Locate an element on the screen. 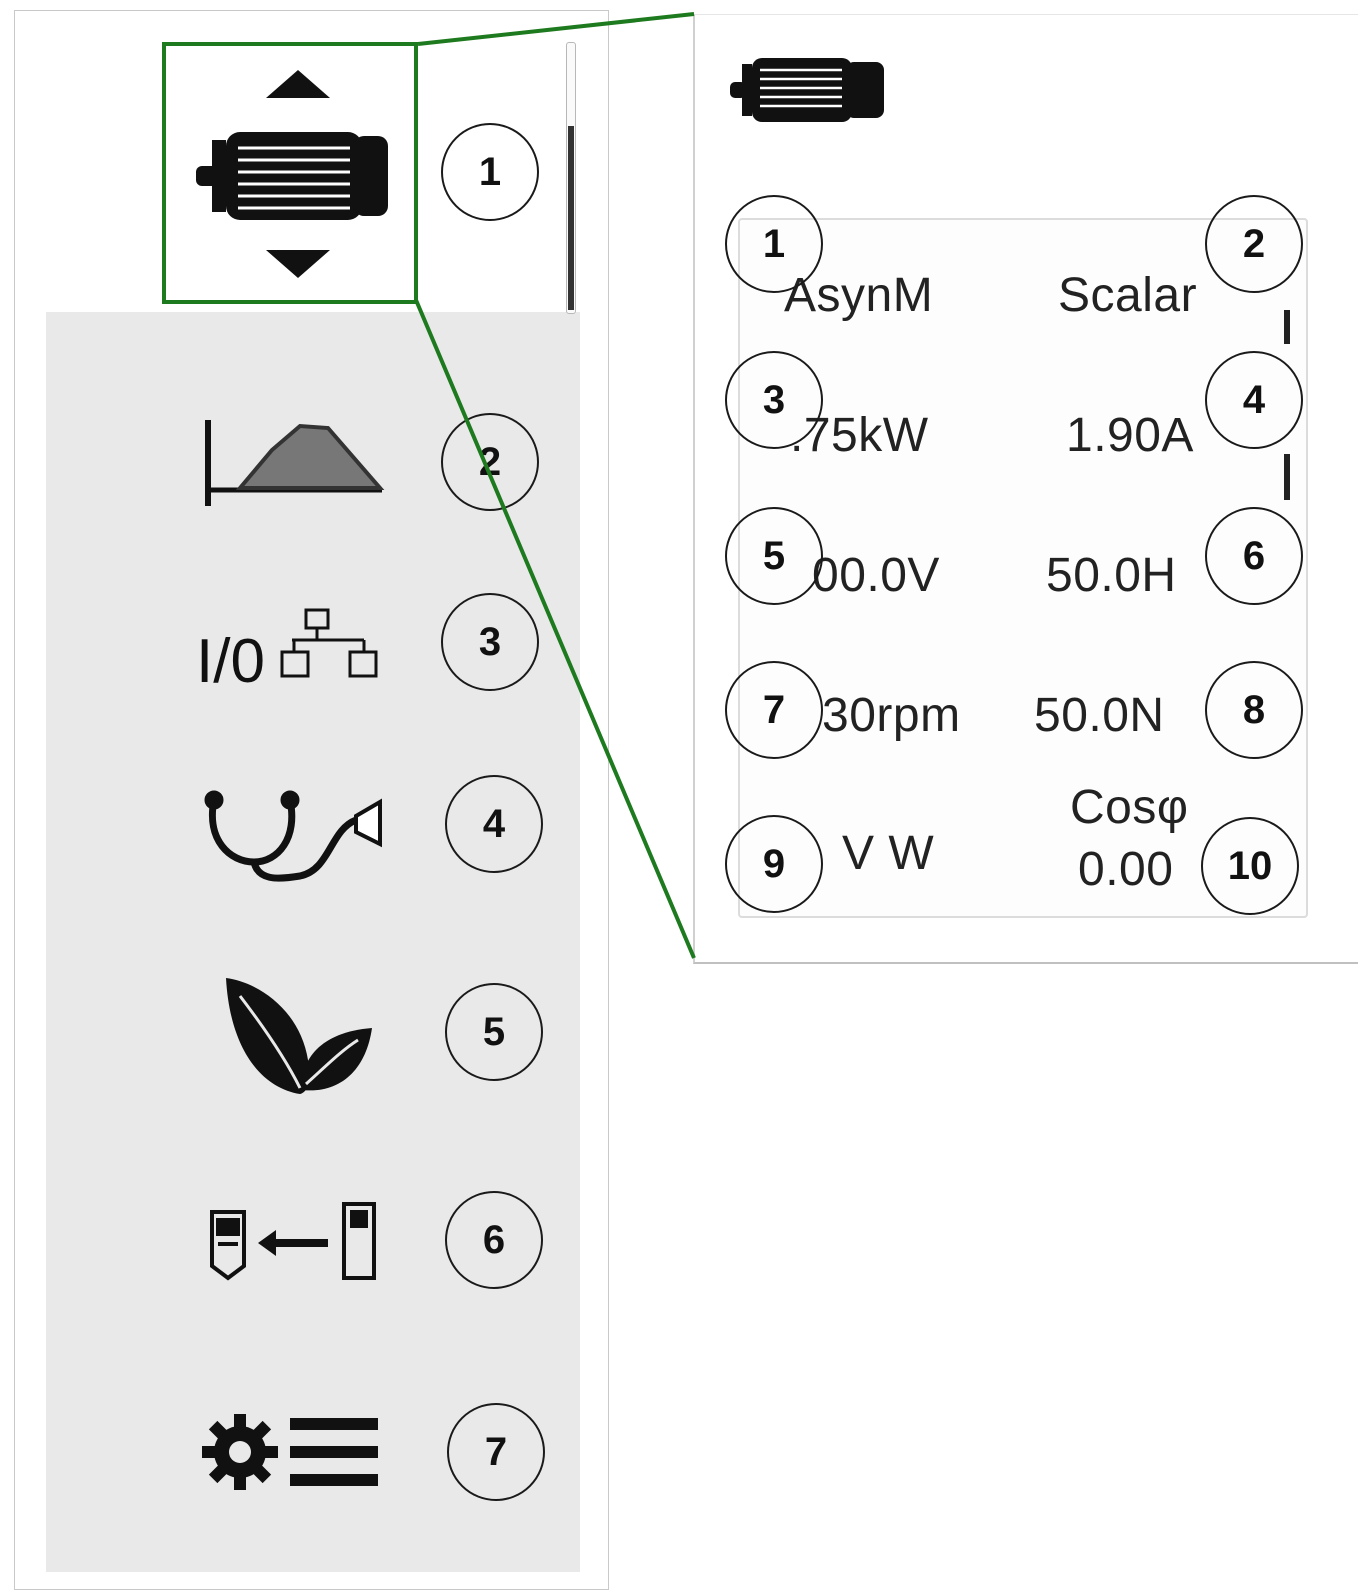  zoom-connector-lines is located at coordinates (555, 485).